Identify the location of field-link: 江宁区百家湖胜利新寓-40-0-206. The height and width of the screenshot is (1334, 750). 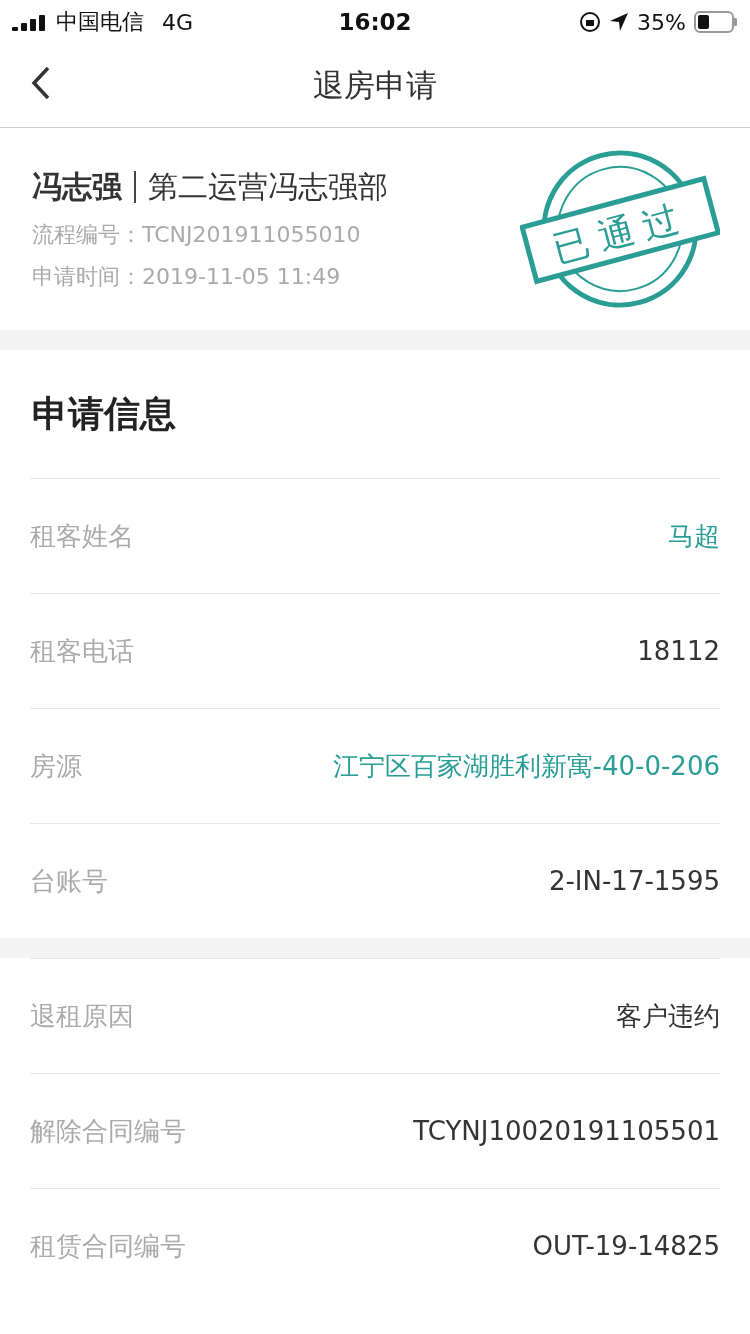
(526, 766).